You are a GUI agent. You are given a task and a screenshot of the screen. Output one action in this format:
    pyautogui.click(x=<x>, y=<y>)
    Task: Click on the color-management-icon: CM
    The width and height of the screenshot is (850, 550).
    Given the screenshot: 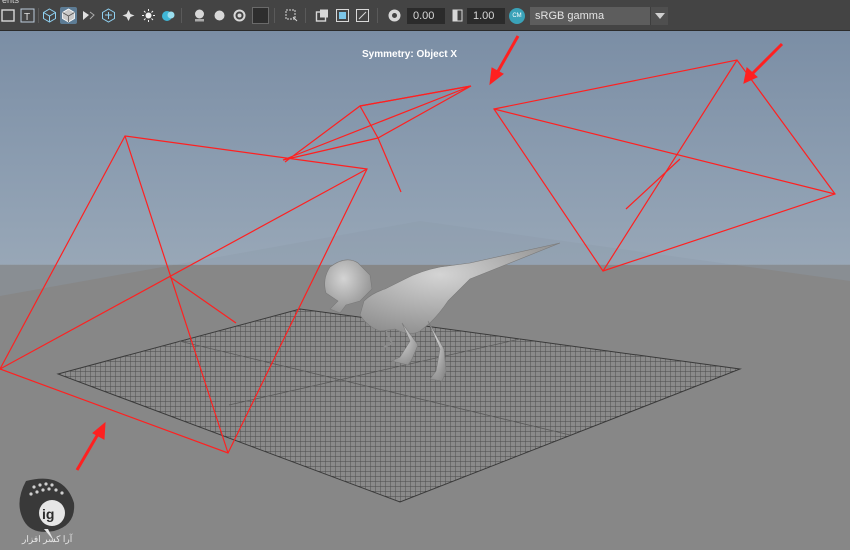 What is the action you would take?
    pyautogui.click(x=517, y=16)
    